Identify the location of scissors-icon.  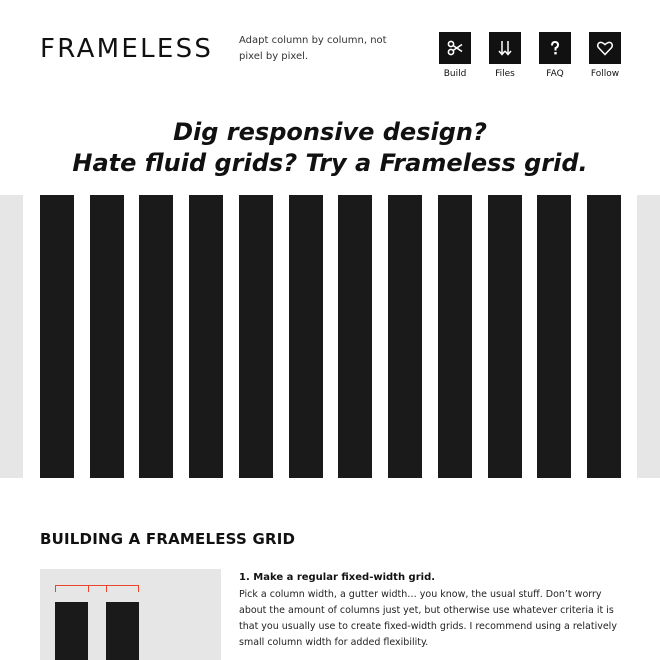
(455, 48).